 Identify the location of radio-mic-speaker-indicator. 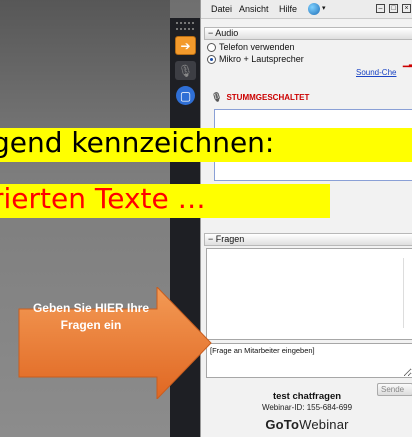
(211, 59).